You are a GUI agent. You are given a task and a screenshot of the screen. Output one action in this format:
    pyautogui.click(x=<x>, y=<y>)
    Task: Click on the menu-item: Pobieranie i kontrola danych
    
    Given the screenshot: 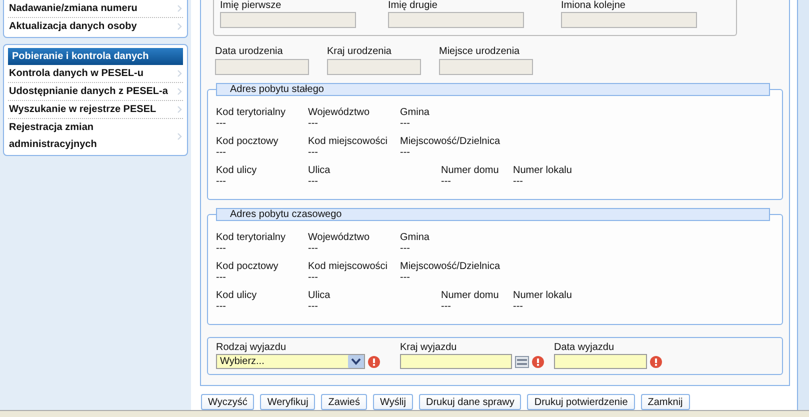 What is the action you would take?
    pyautogui.click(x=95, y=56)
    